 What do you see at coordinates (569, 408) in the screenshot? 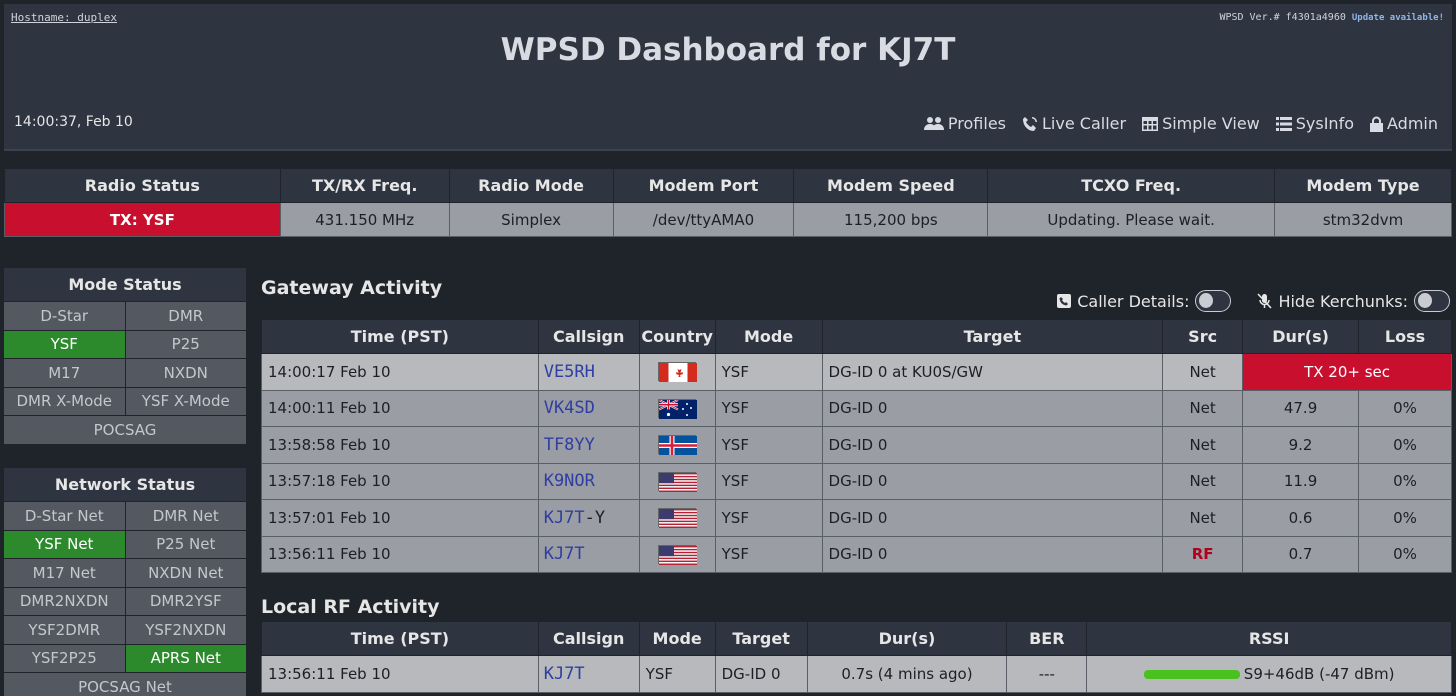
I see `callsign-link: VK4SD` at bounding box center [569, 408].